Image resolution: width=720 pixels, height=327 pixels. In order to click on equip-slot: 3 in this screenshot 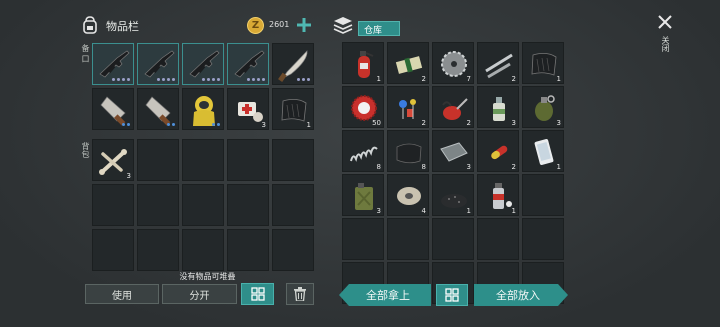, I will do `click(248, 109)`.